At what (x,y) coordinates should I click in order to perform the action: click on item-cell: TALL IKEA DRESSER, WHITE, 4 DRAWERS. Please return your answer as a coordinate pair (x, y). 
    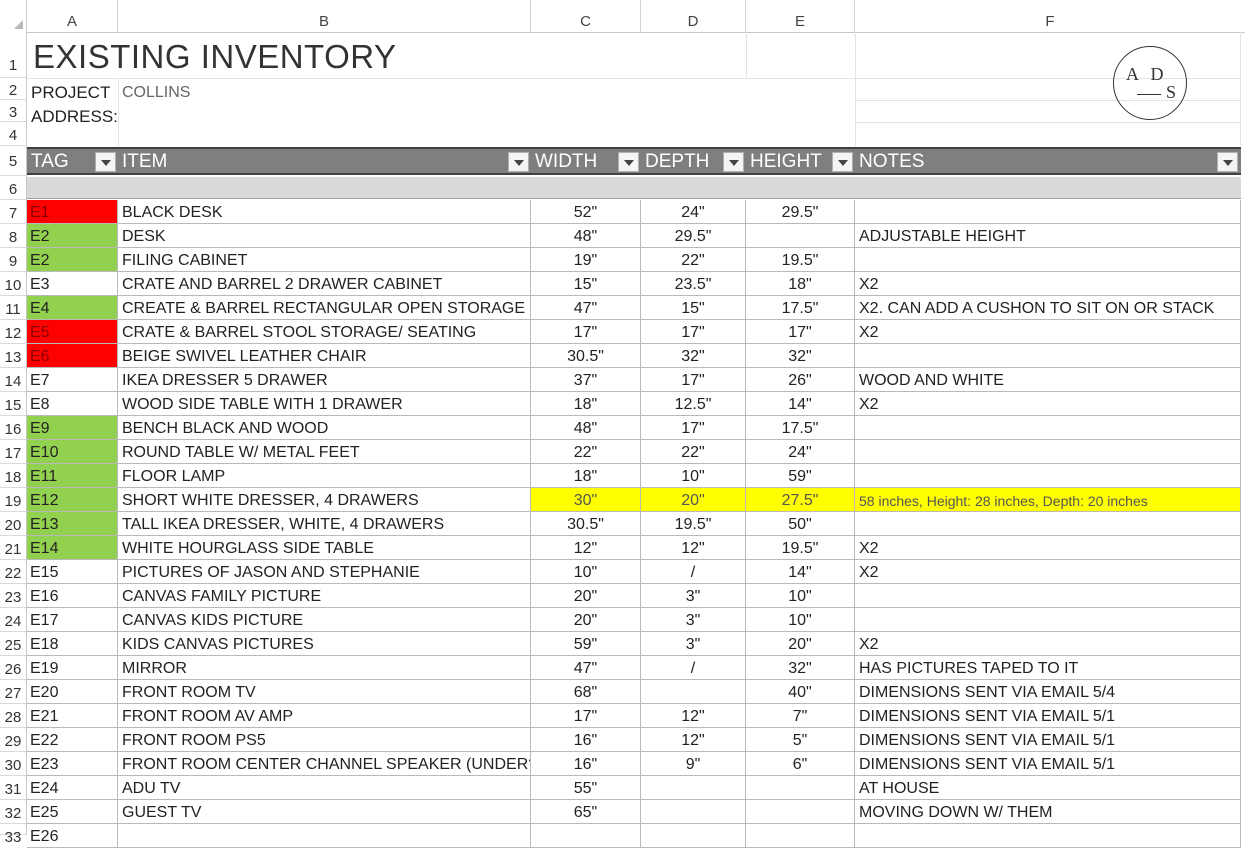
    Looking at the image, I should click on (324, 524).